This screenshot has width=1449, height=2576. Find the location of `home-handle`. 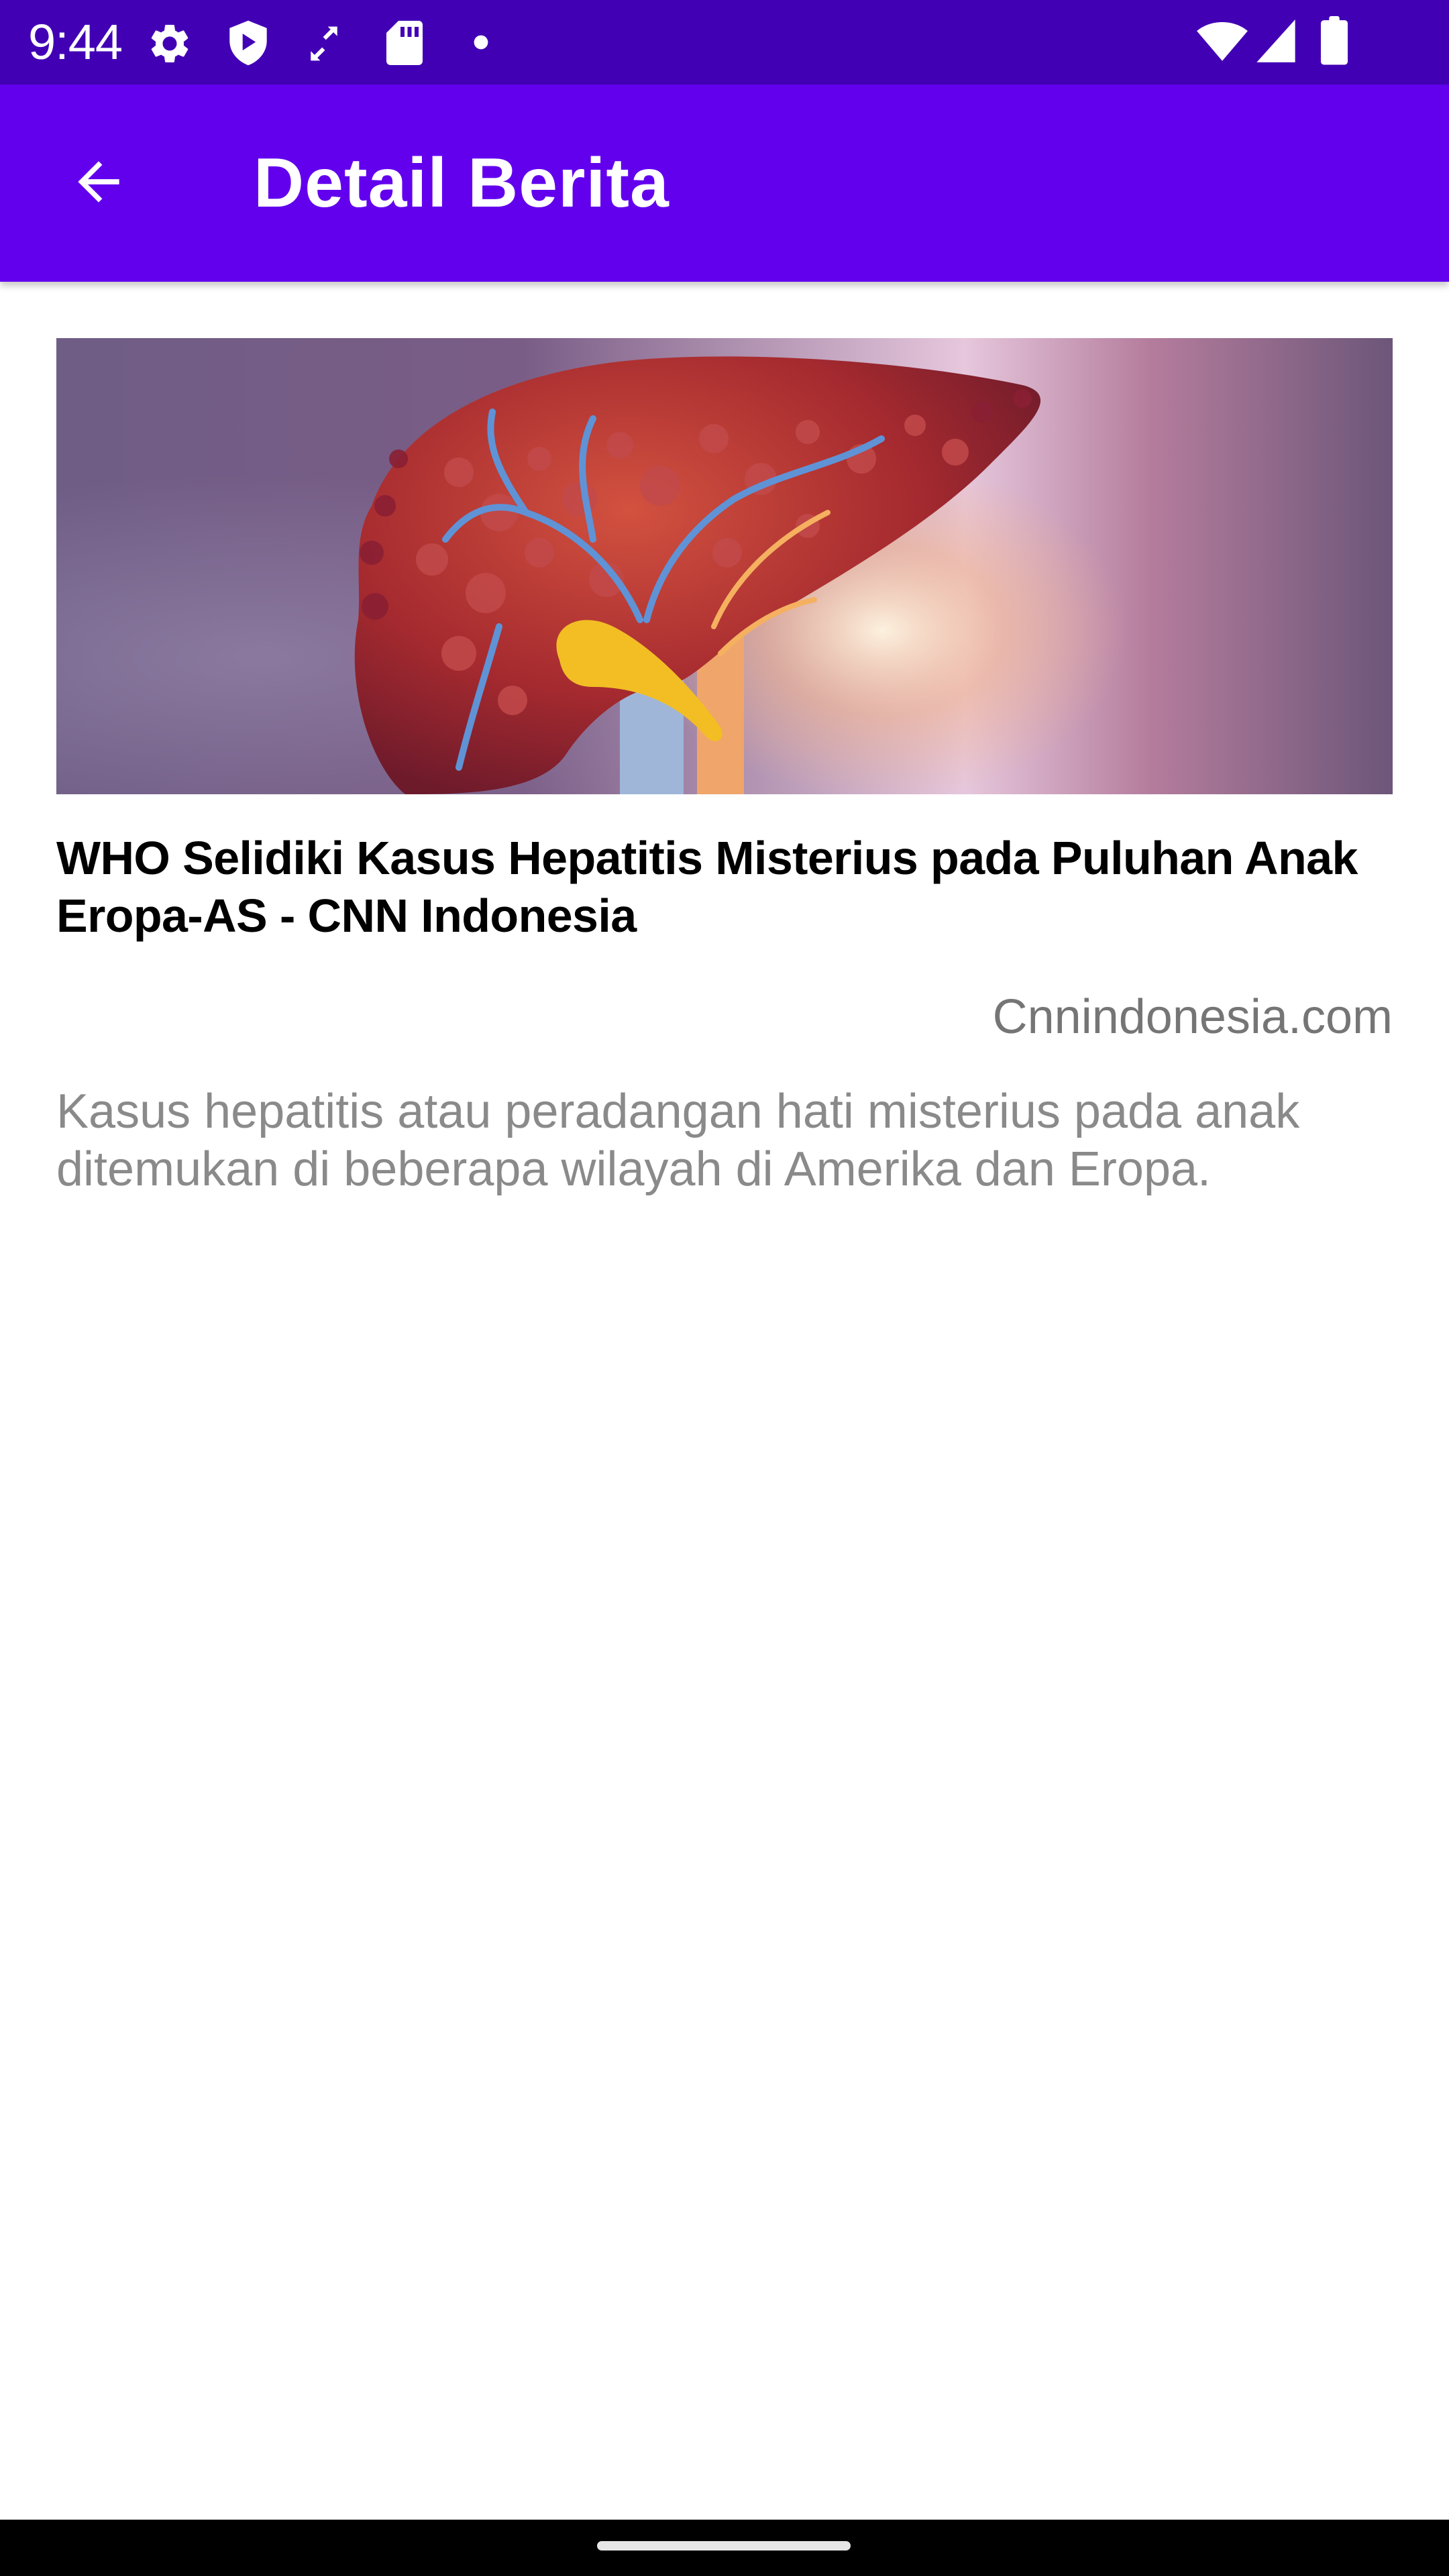

home-handle is located at coordinates (724, 2546).